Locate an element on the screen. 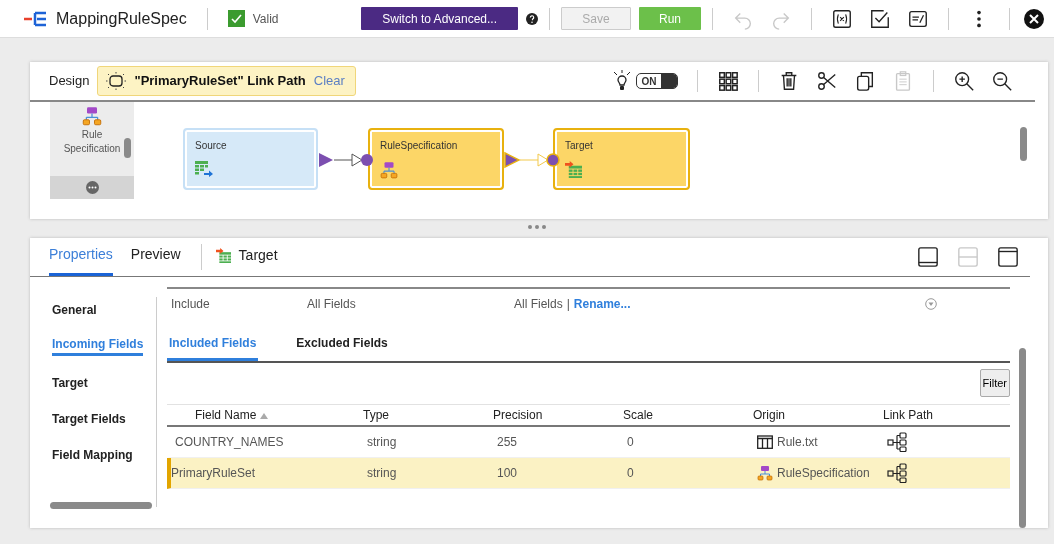  zoom-in-icon is located at coordinates (964, 81).